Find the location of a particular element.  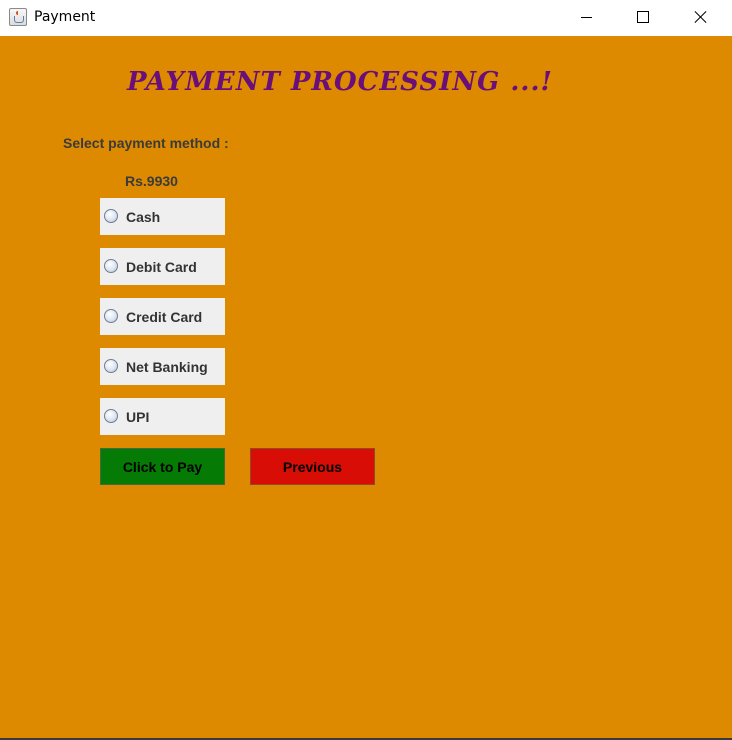

radio-debit-card: Debit Card is located at coordinates (162, 266).